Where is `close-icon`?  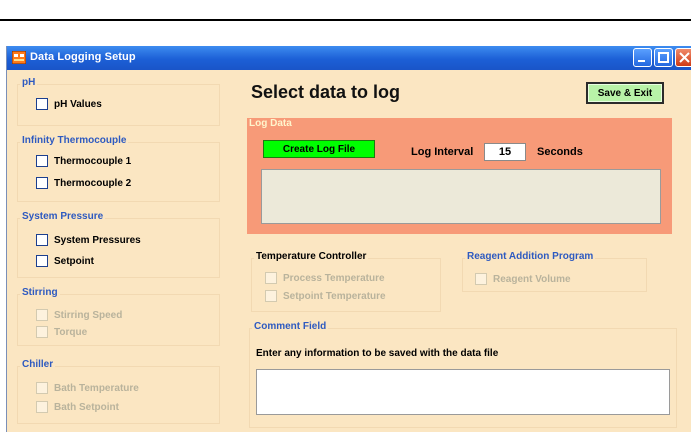
close-icon is located at coordinates (683, 57).